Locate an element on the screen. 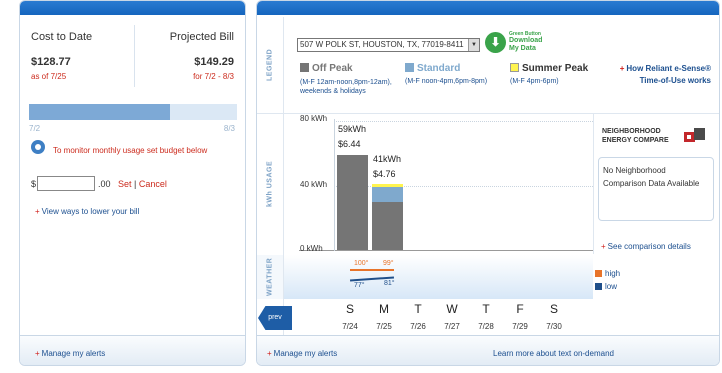  green-button-download: ⬇ Green Button Download My Data is located at coordinates (515, 43).